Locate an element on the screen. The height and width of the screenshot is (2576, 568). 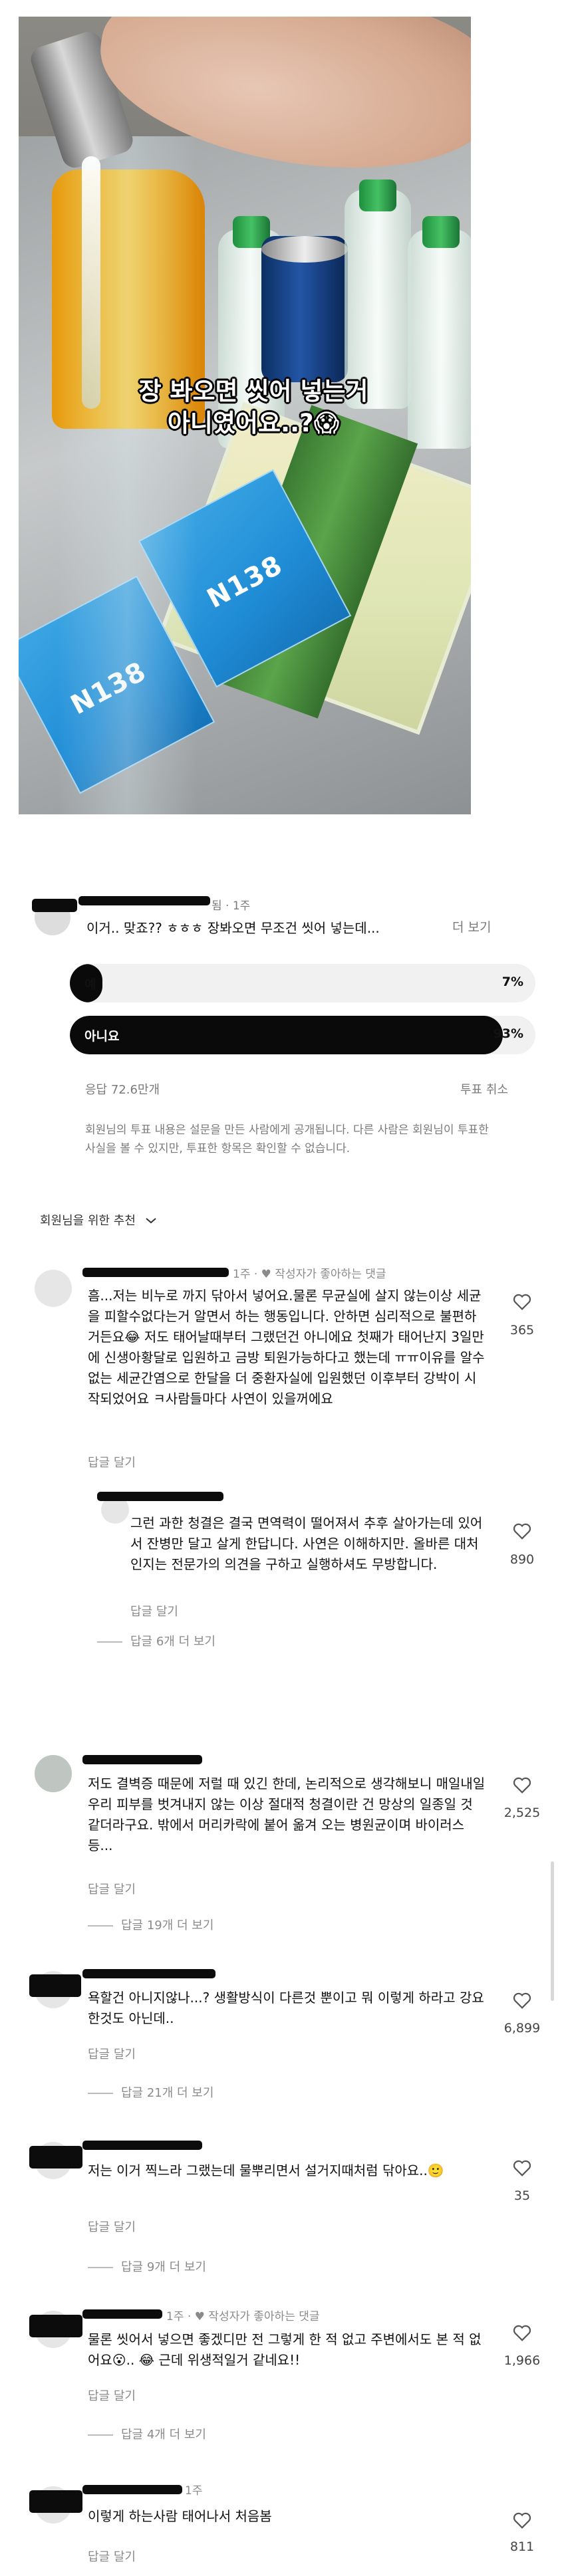
poll-option-percent: 7% is located at coordinates (512, 982).